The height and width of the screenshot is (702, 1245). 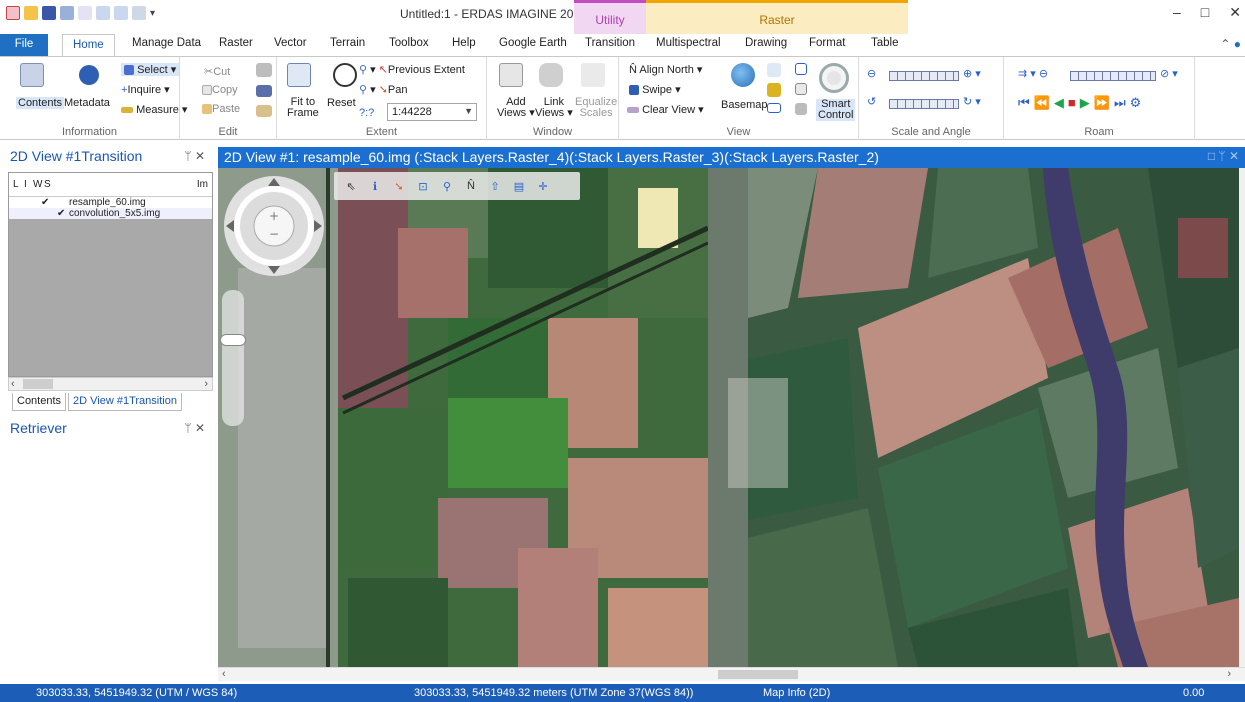 What do you see at coordinates (610, 43) in the screenshot?
I see `tab-transition: Transition` at bounding box center [610, 43].